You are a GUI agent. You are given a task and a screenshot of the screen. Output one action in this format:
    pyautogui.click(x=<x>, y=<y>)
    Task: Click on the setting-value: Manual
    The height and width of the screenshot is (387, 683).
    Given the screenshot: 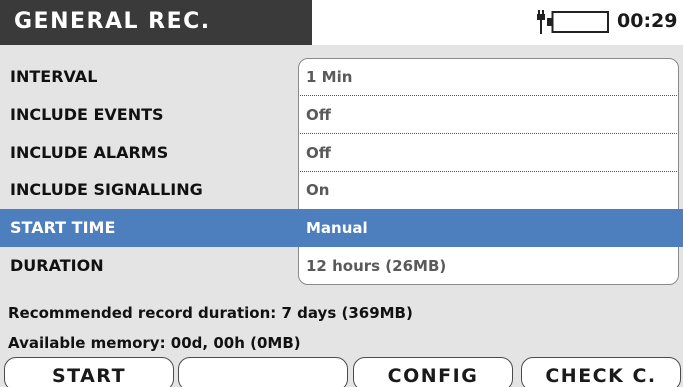 What is the action you would take?
    pyautogui.click(x=337, y=228)
    